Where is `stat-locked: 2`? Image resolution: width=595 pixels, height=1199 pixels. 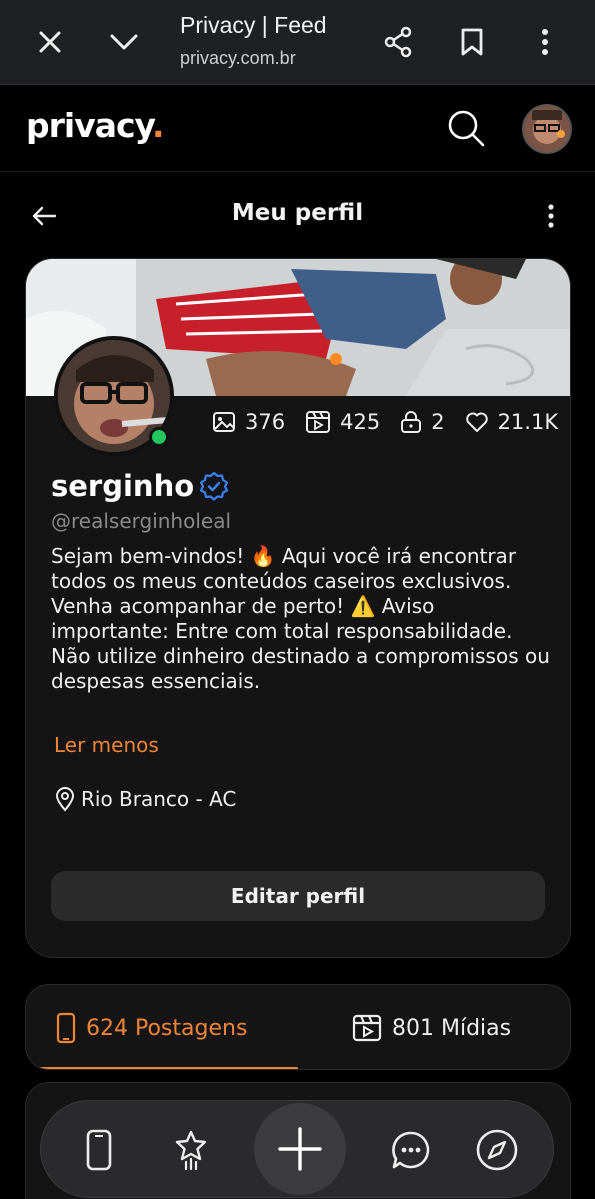
stat-locked: 2 is located at coordinates (422, 422).